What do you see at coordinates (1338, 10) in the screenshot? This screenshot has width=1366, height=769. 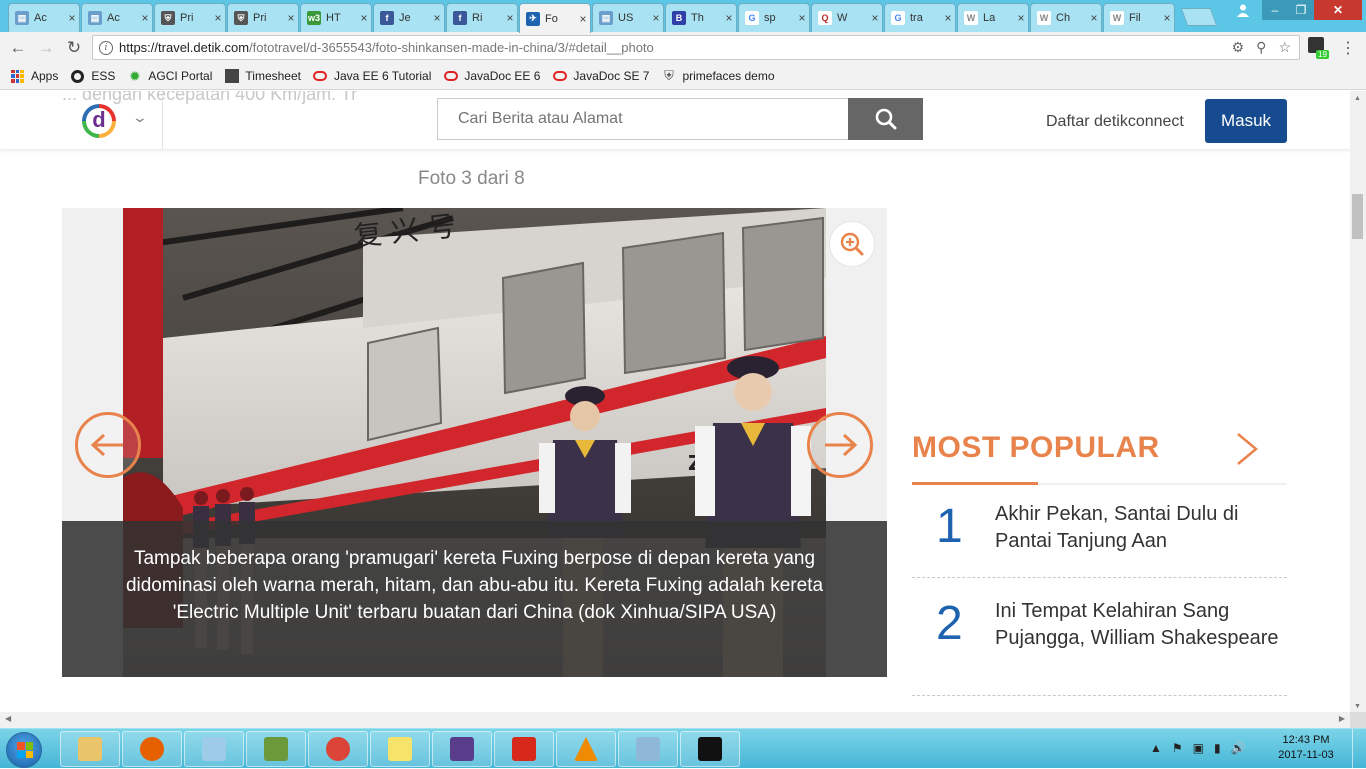 I see `close-window-button: ✕` at bounding box center [1338, 10].